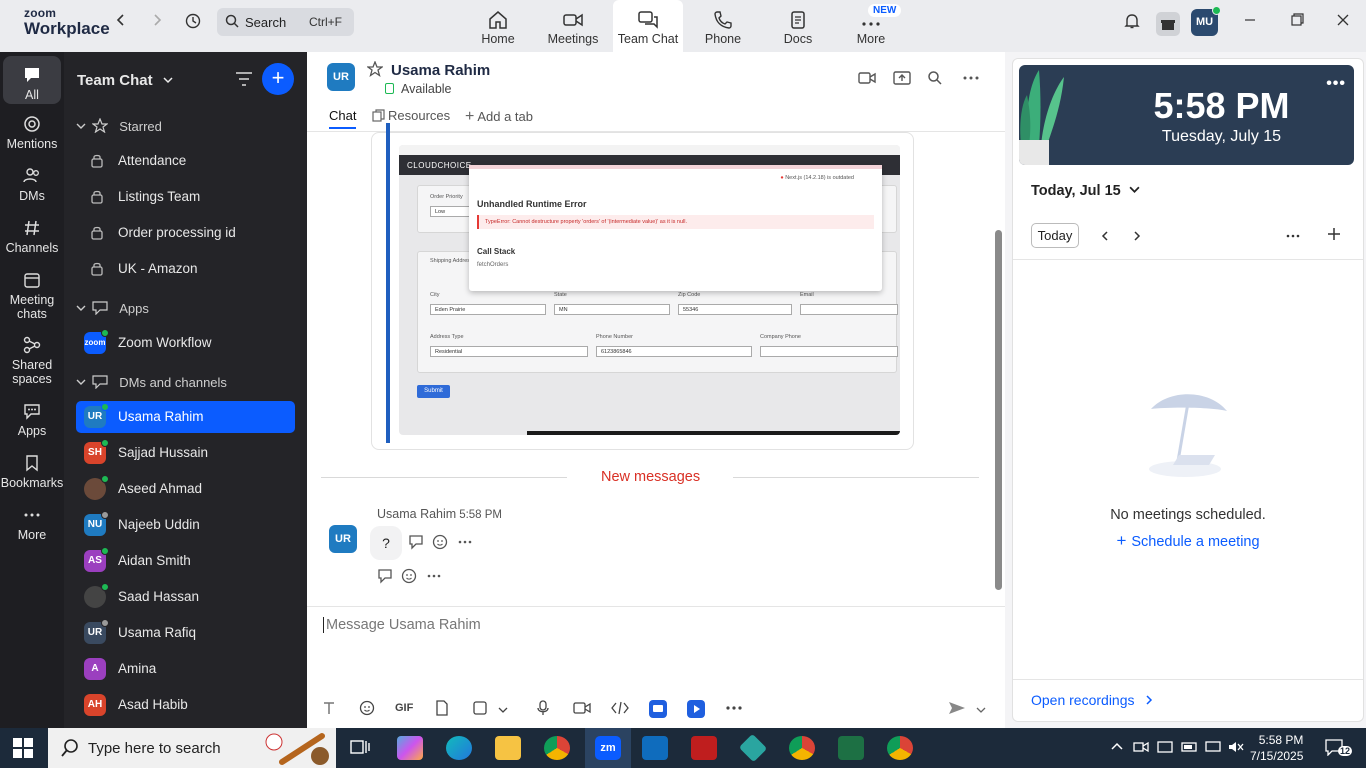 The image size is (1366, 768). Describe the element at coordinates (1168, 24) in the screenshot. I see `gift-icon` at that location.